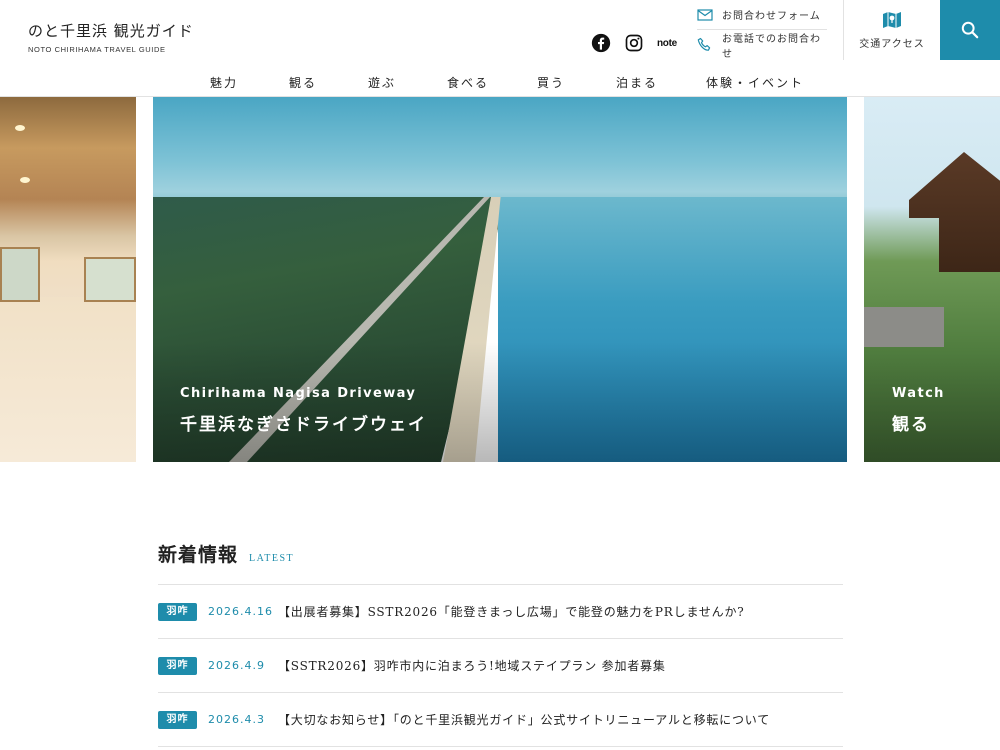  I want to click on nav-item-eat: 食べる, so click(468, 82).